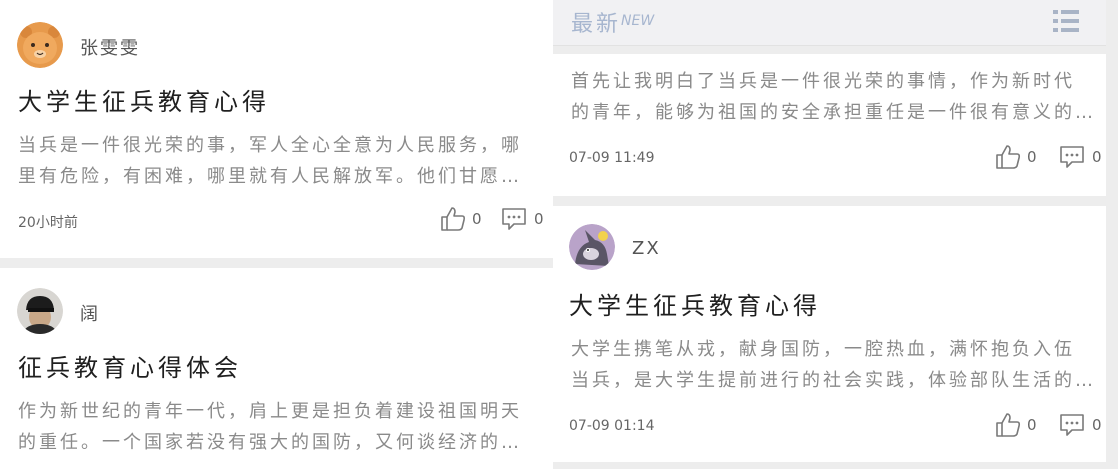  Describe the element at coordinates (638, 21) in the screenshot. I see `latest-label-en: NEW` at that location.